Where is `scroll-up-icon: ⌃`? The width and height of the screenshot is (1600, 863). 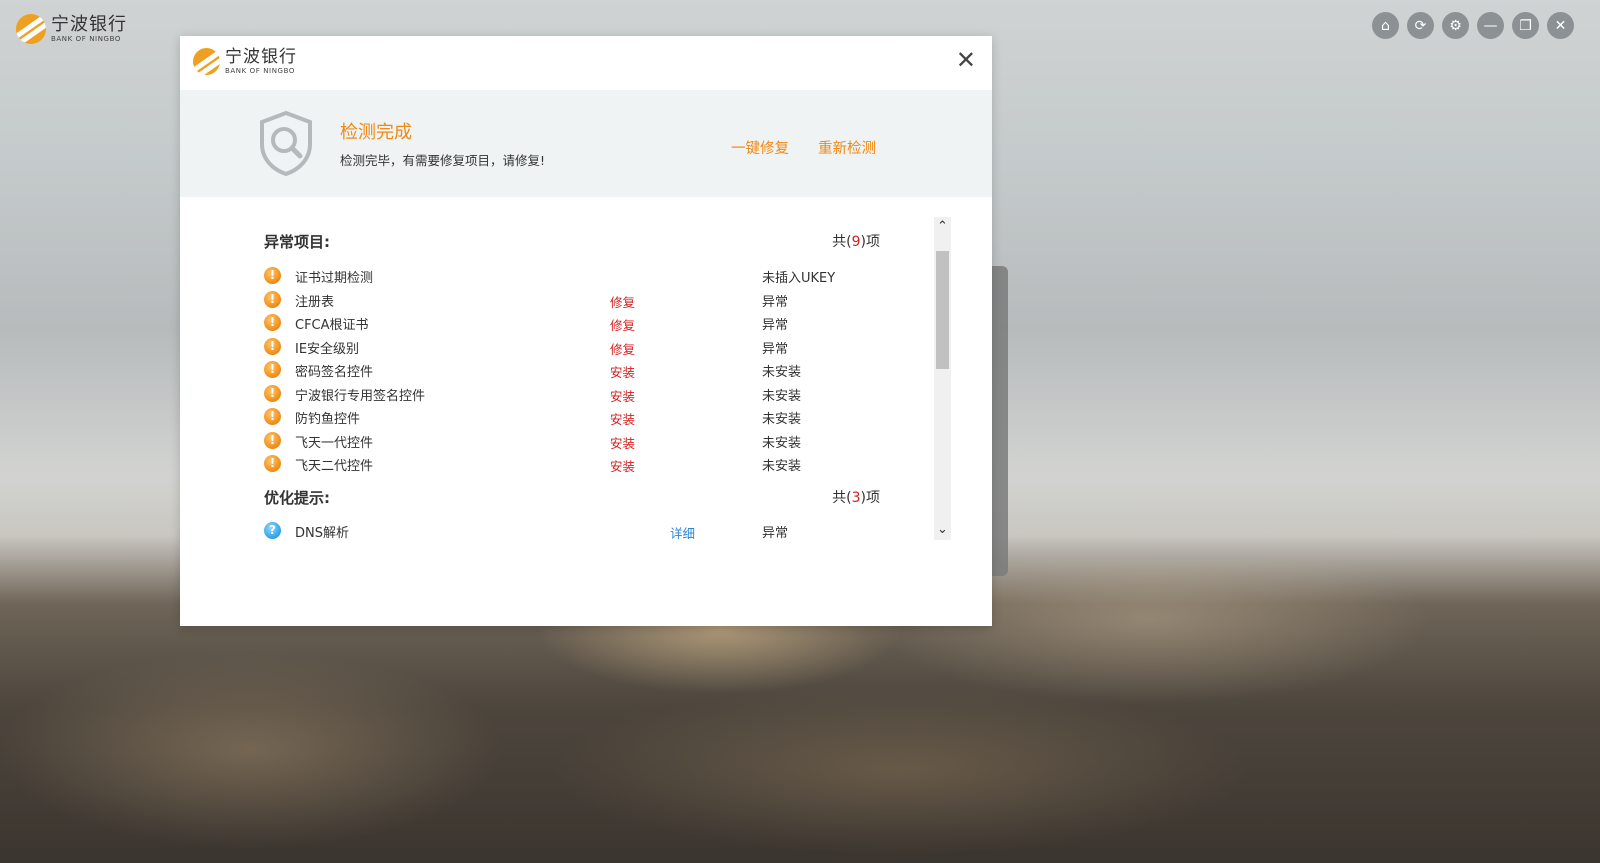 scroll-up-icon: ⌃ is located at coordinates (942, 227).